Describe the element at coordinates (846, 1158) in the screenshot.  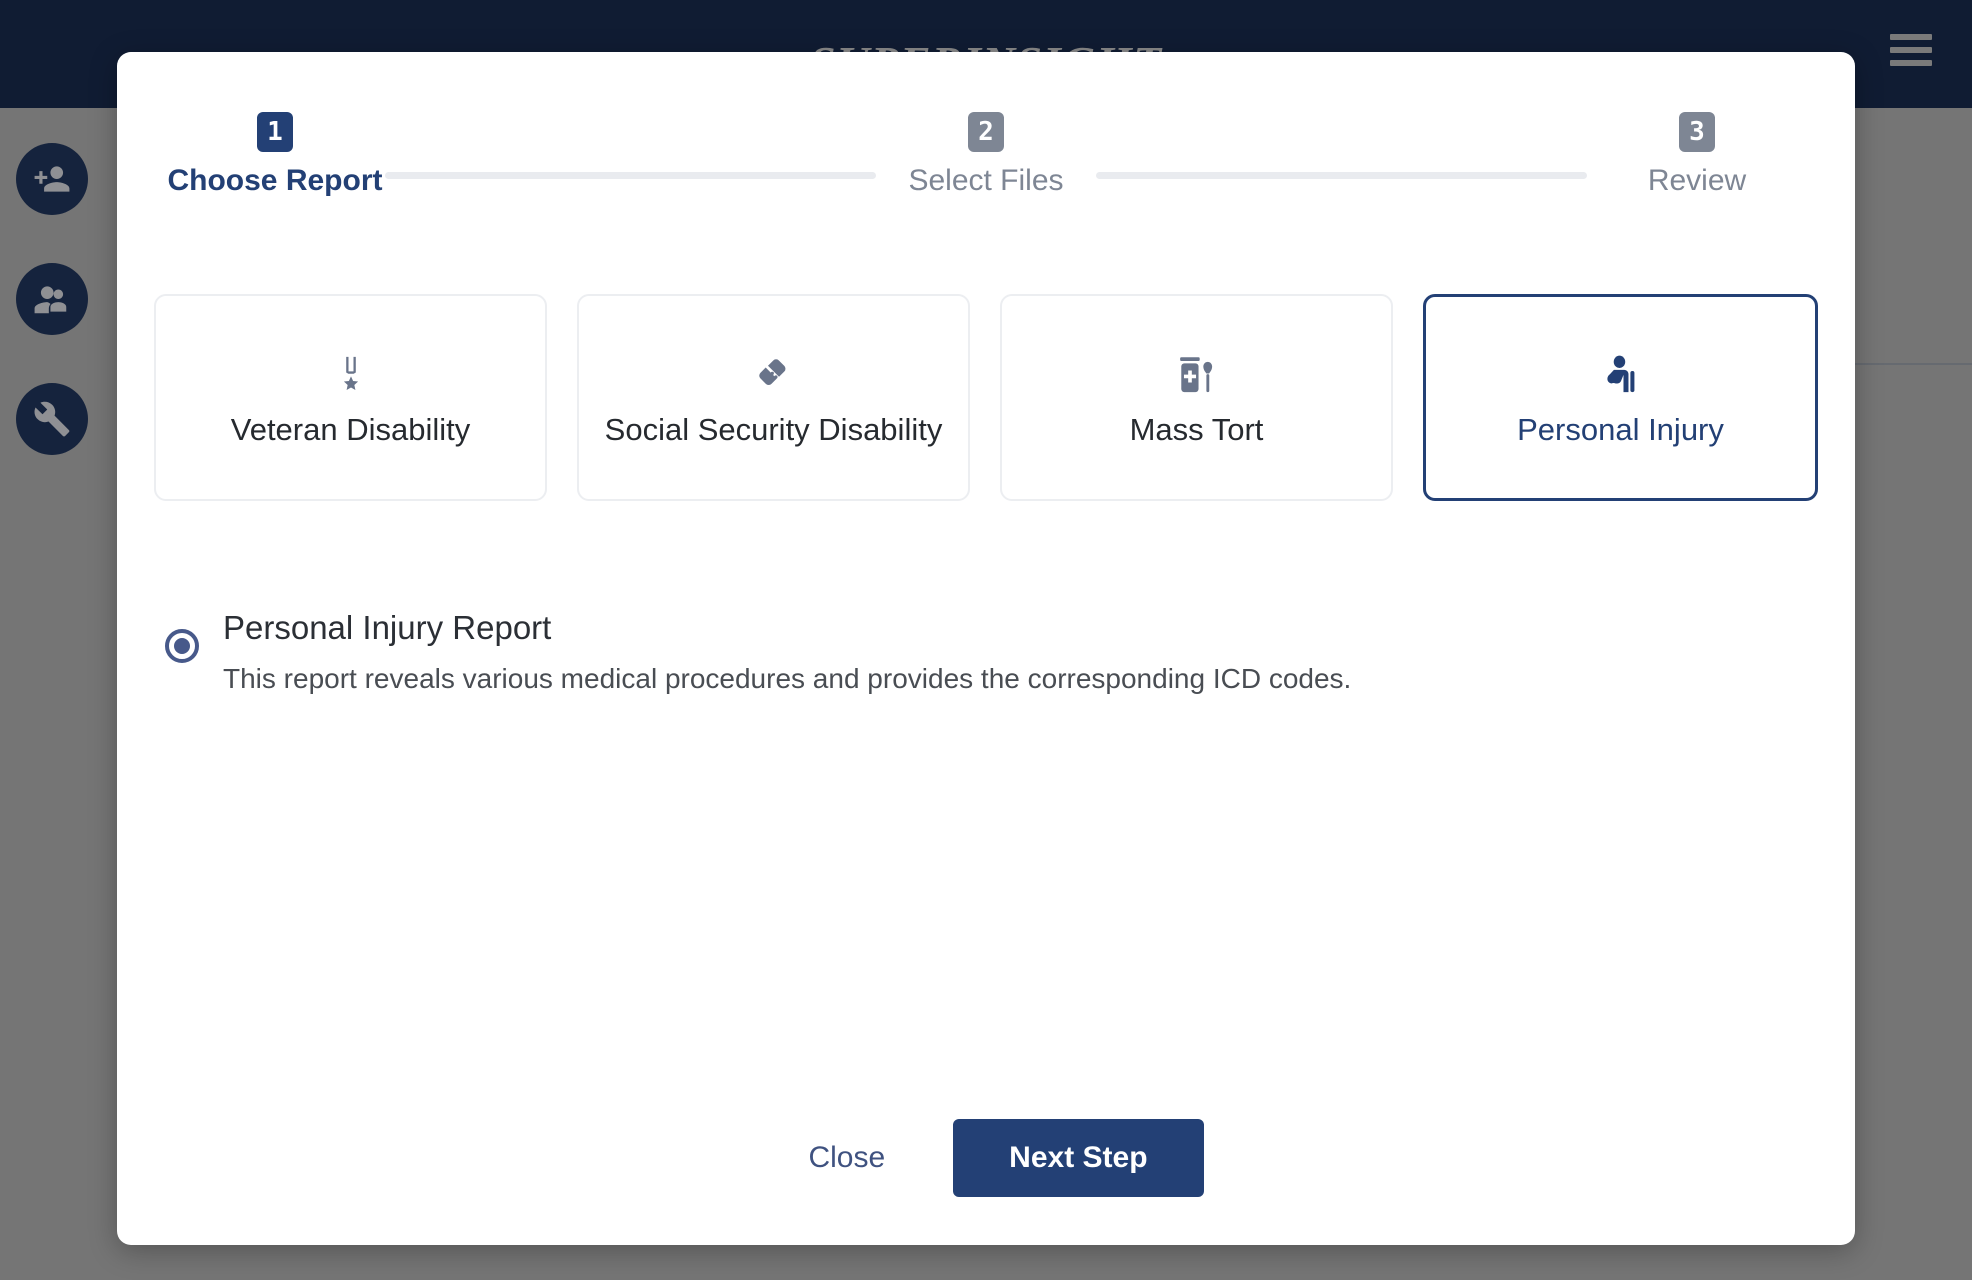
I see `close-button: Close` at that location.